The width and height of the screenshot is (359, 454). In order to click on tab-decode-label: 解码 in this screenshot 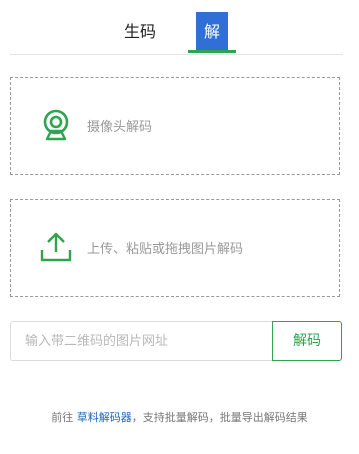, I will do `click(212, 46)`.